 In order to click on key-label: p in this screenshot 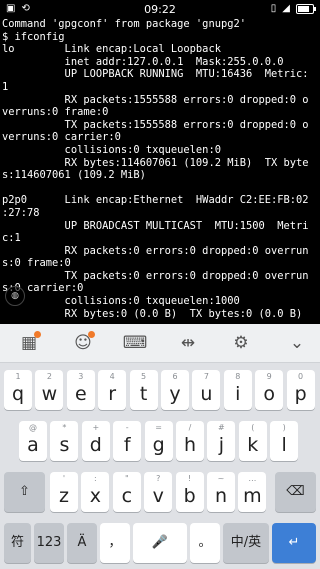, I will do `click(300, 394)`.